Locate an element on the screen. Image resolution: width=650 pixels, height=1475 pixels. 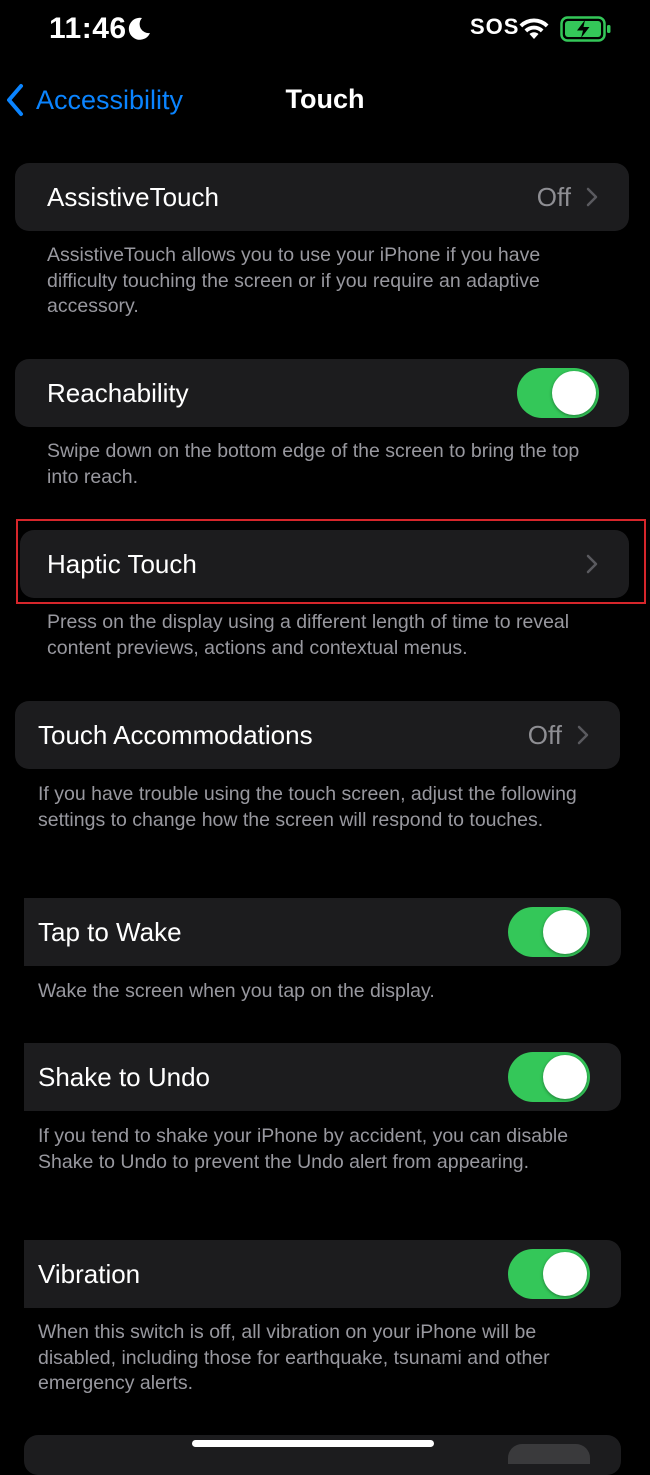
shake-to-undo-toggle is located at coordinates (549, 1077).